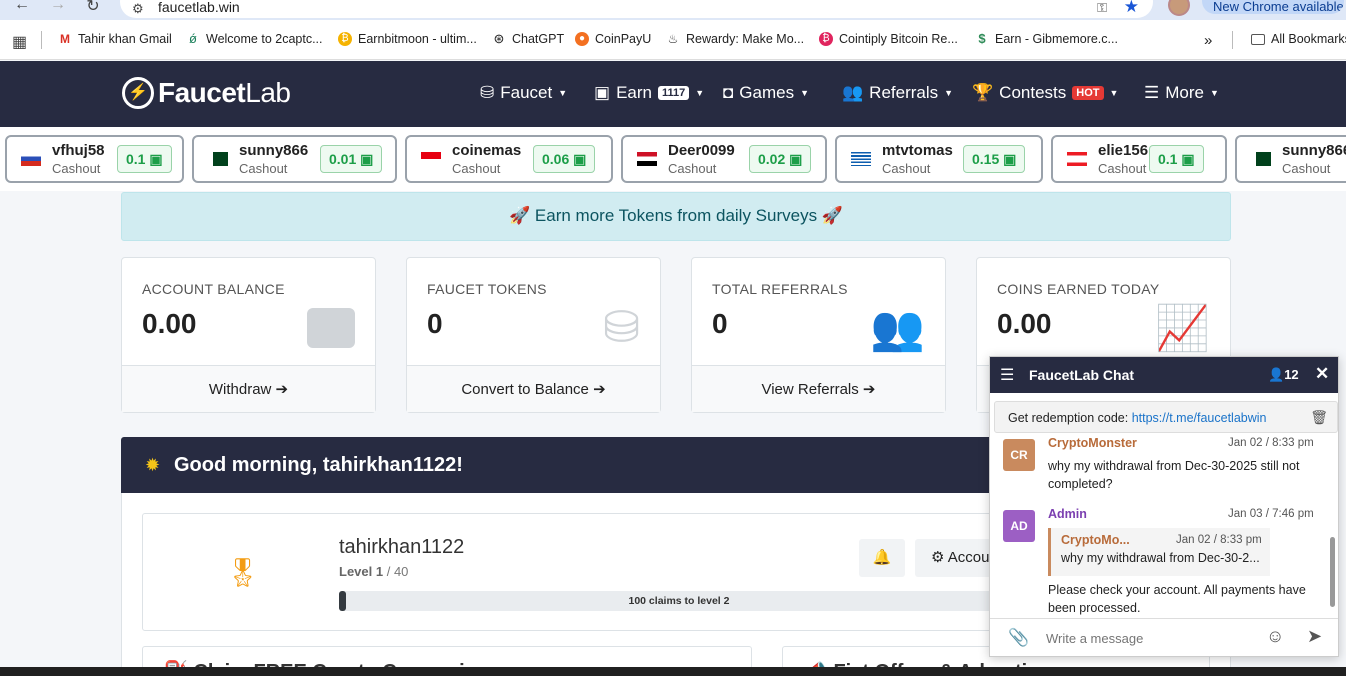  I want to click on chat-scrollbar, so click(1332, 572).